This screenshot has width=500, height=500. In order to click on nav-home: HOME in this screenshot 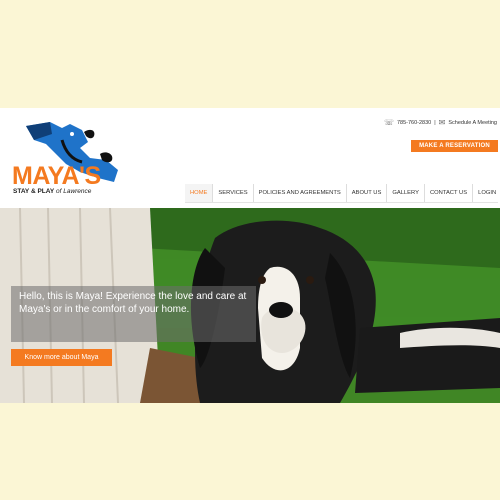, I will do `click(199, 193)`.